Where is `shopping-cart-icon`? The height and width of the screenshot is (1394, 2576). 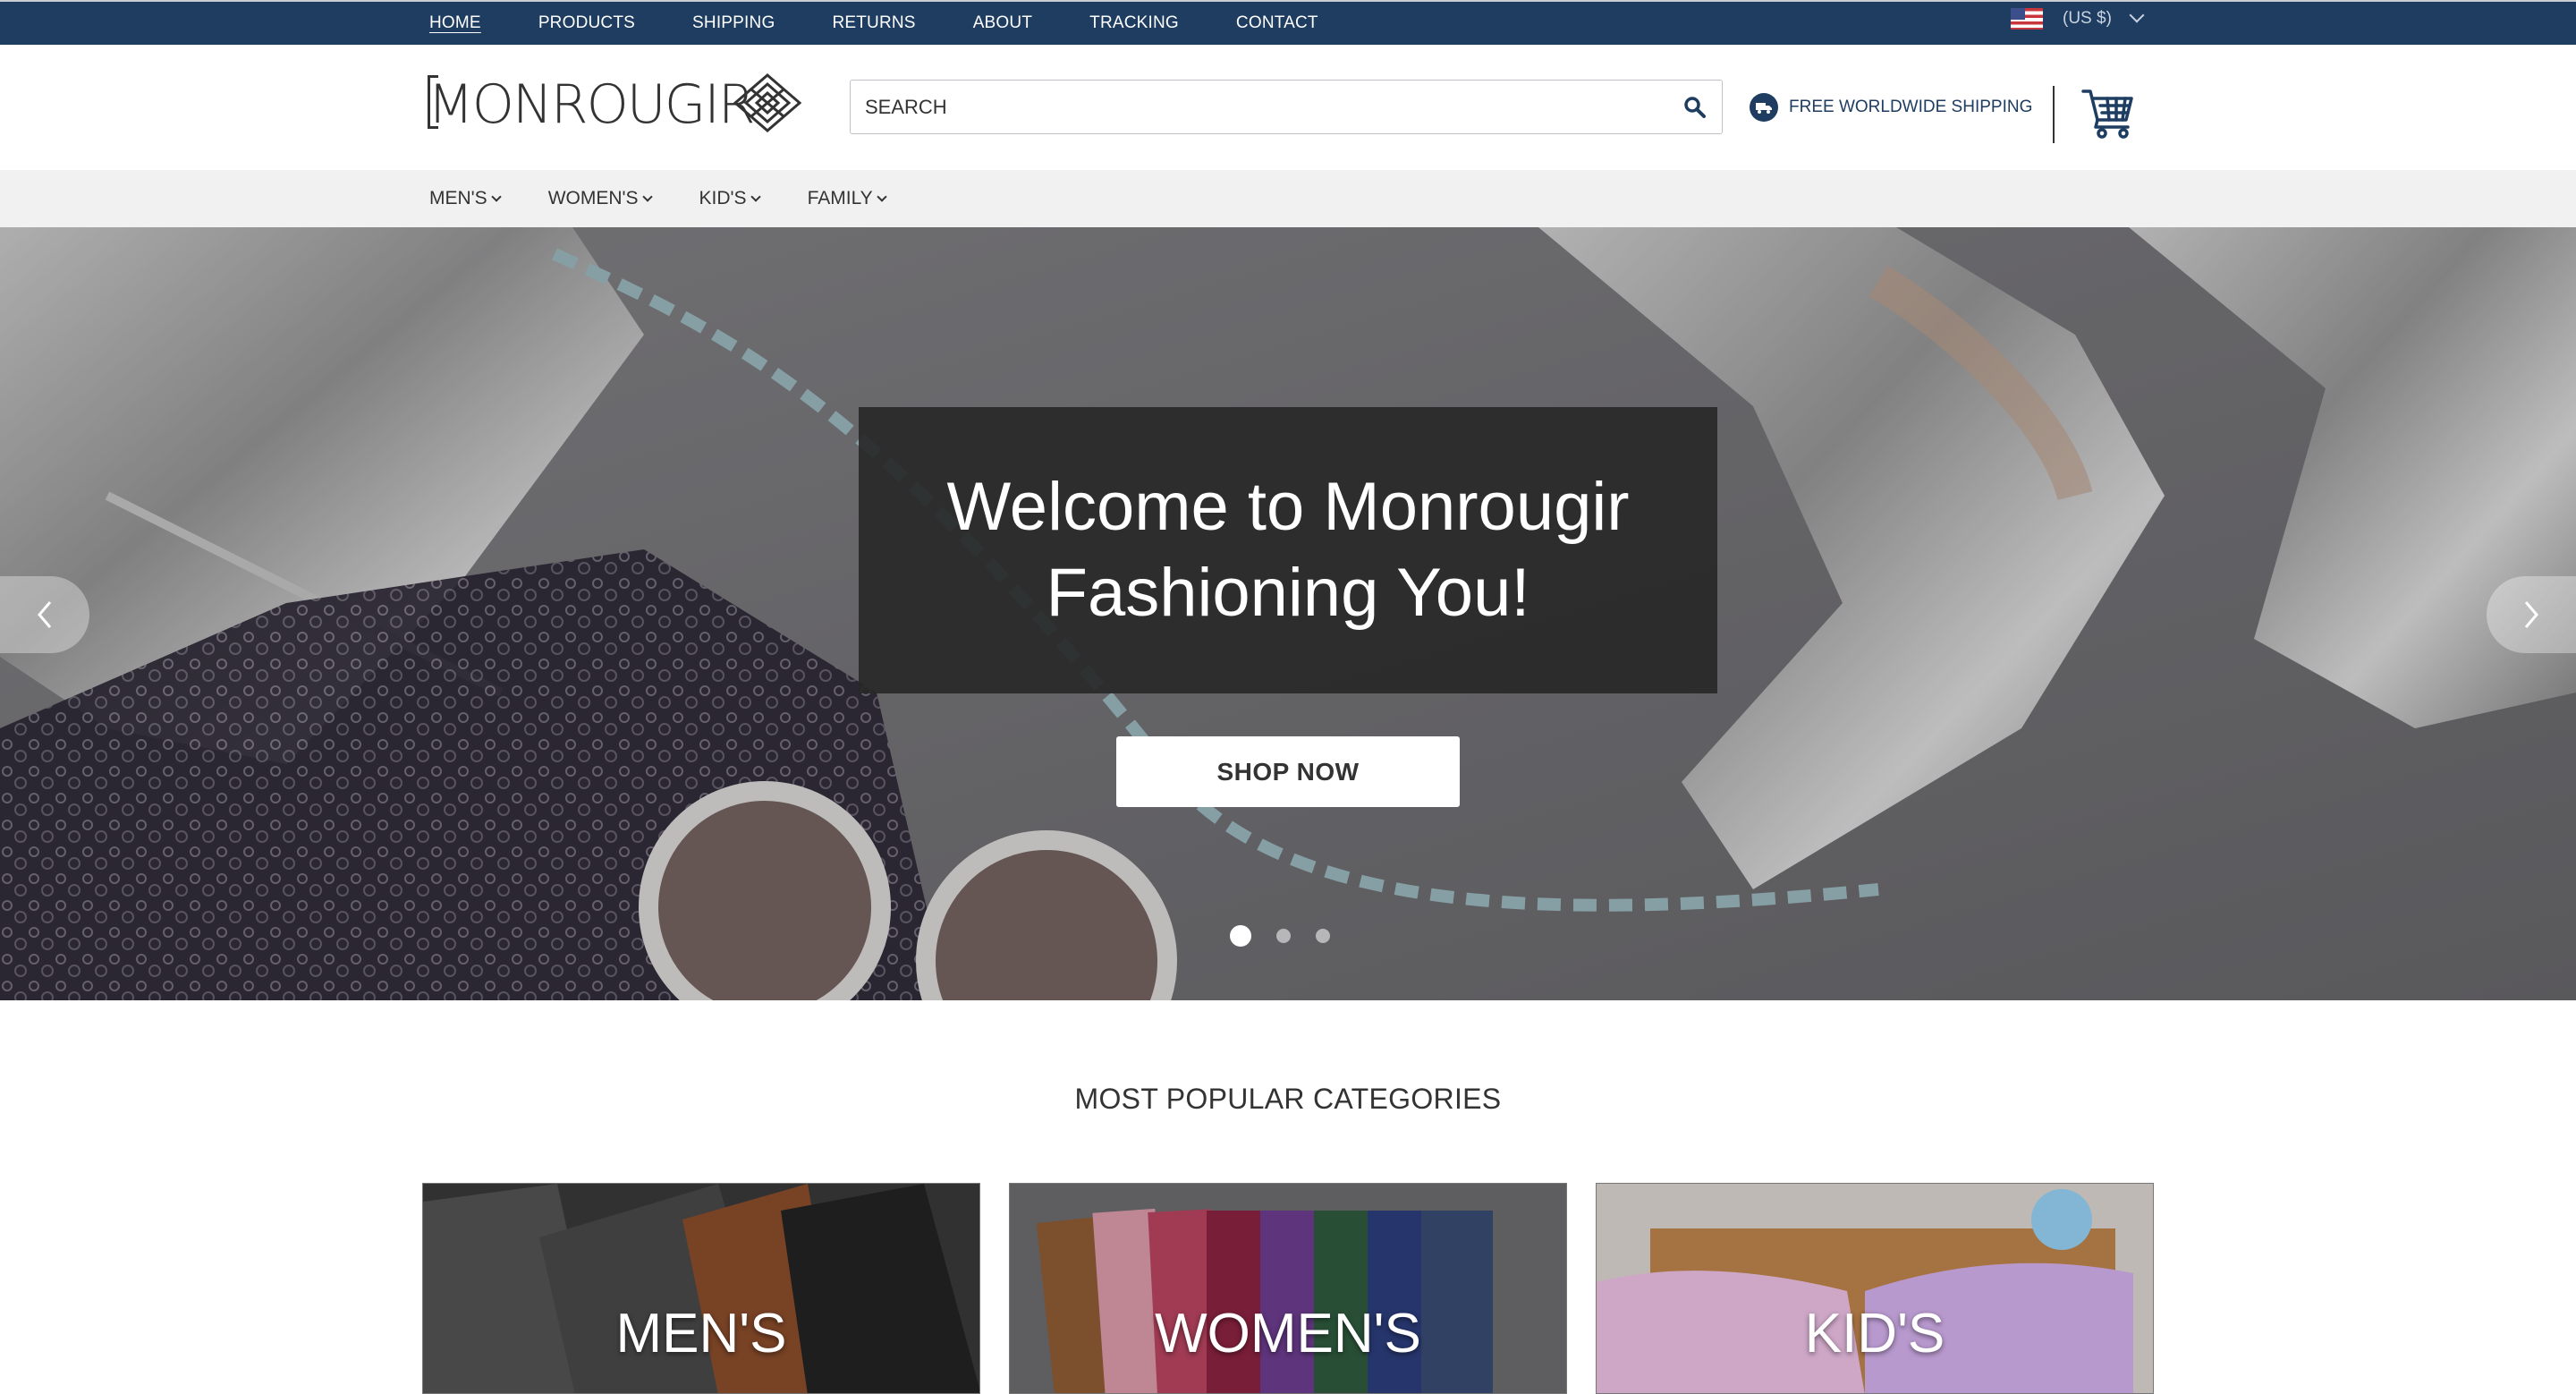
shopping-cart-icon is located at coordinates (2107, 114).